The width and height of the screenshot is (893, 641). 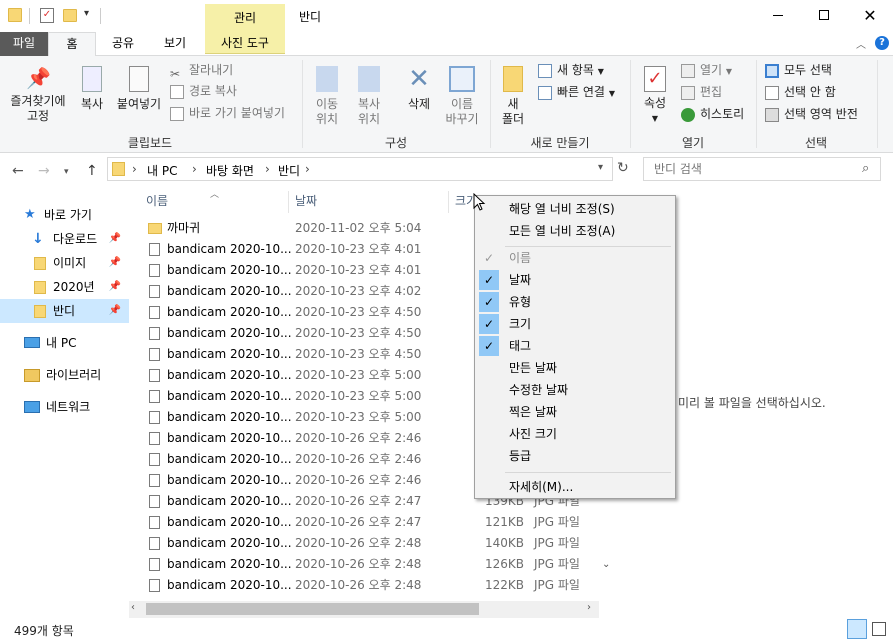 I want to click on maximize-button, so click(x=824, y=15).